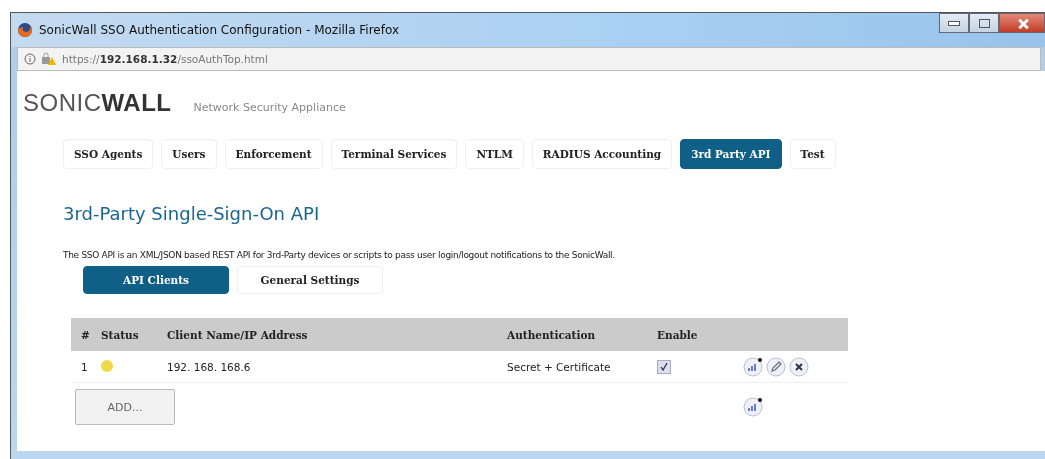 Image resolution: width=1045 pixels, height=459 pixels. I want to click on sub-tab: API Clients, so click(156, 280).